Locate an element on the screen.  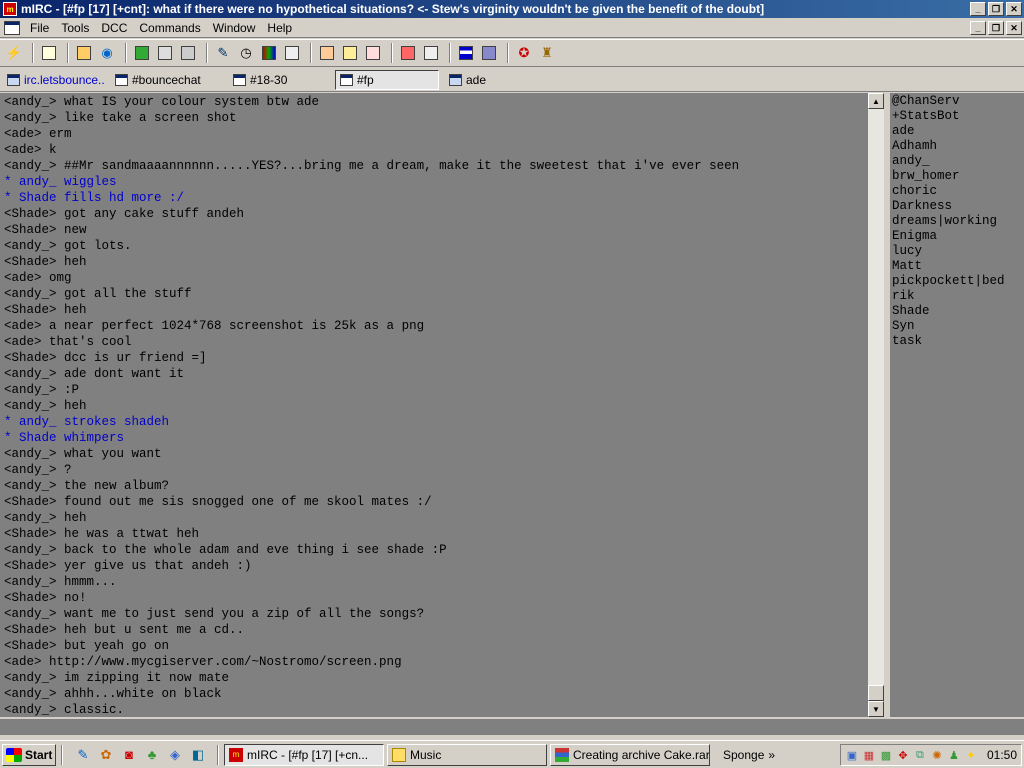
mirc-icon: ◙ is located at coordinates (129, 755).